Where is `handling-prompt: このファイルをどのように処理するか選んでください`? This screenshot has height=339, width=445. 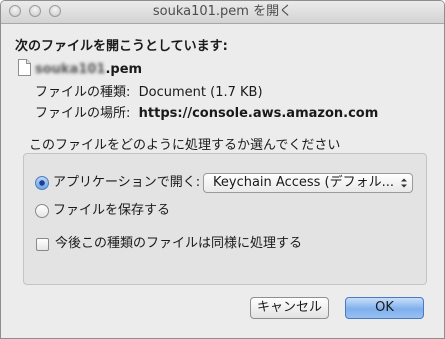 handling-prompt: このファイルをどのように処理するか選んでください is located at coordinates (185, 145).